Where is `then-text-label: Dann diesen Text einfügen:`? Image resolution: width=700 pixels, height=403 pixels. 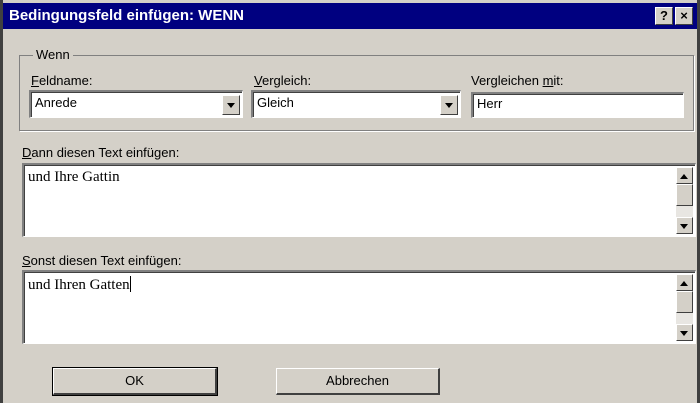 then-text-label: Dann diesen Text einfügen: is located at coordinates (100, 152).